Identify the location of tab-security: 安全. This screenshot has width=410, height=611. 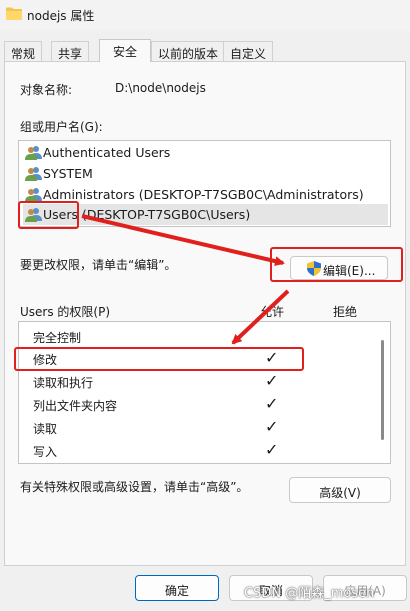
(125, 50).